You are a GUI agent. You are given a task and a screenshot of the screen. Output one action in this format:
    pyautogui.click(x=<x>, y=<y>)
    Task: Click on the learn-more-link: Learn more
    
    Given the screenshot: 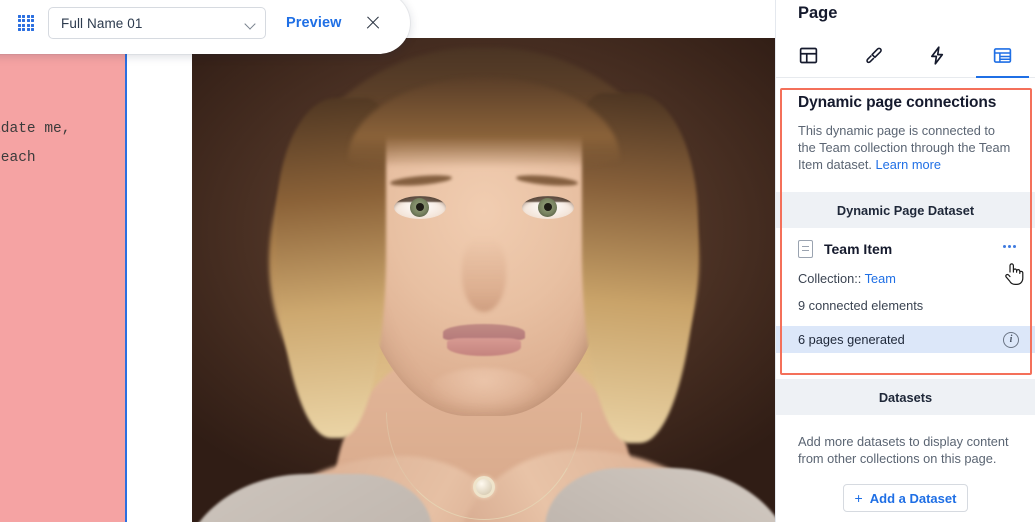 What is the action you would take?
    pyautogui.click(x=908, y=164)
    